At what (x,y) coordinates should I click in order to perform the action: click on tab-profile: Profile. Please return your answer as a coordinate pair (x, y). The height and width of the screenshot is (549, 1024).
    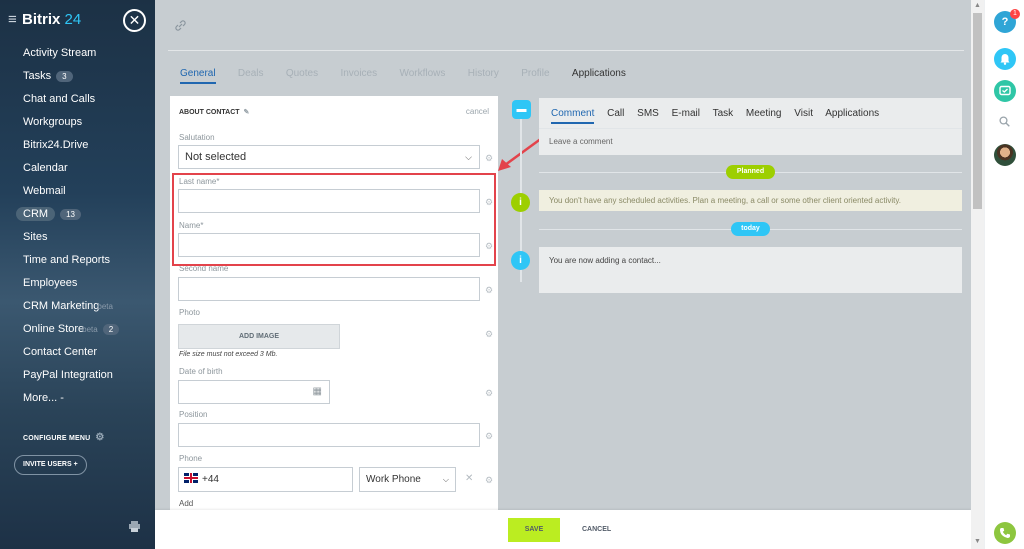
    Looking at the image, I should click on (535, 73).